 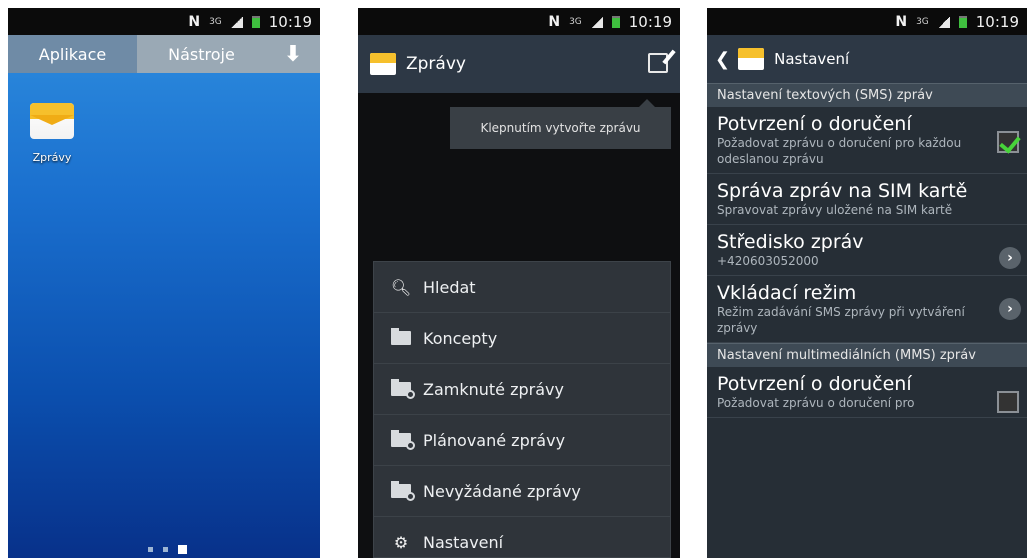 I want to click on menu-item-spam: Nevyžádané zprávy, so click(x=522, y=491).